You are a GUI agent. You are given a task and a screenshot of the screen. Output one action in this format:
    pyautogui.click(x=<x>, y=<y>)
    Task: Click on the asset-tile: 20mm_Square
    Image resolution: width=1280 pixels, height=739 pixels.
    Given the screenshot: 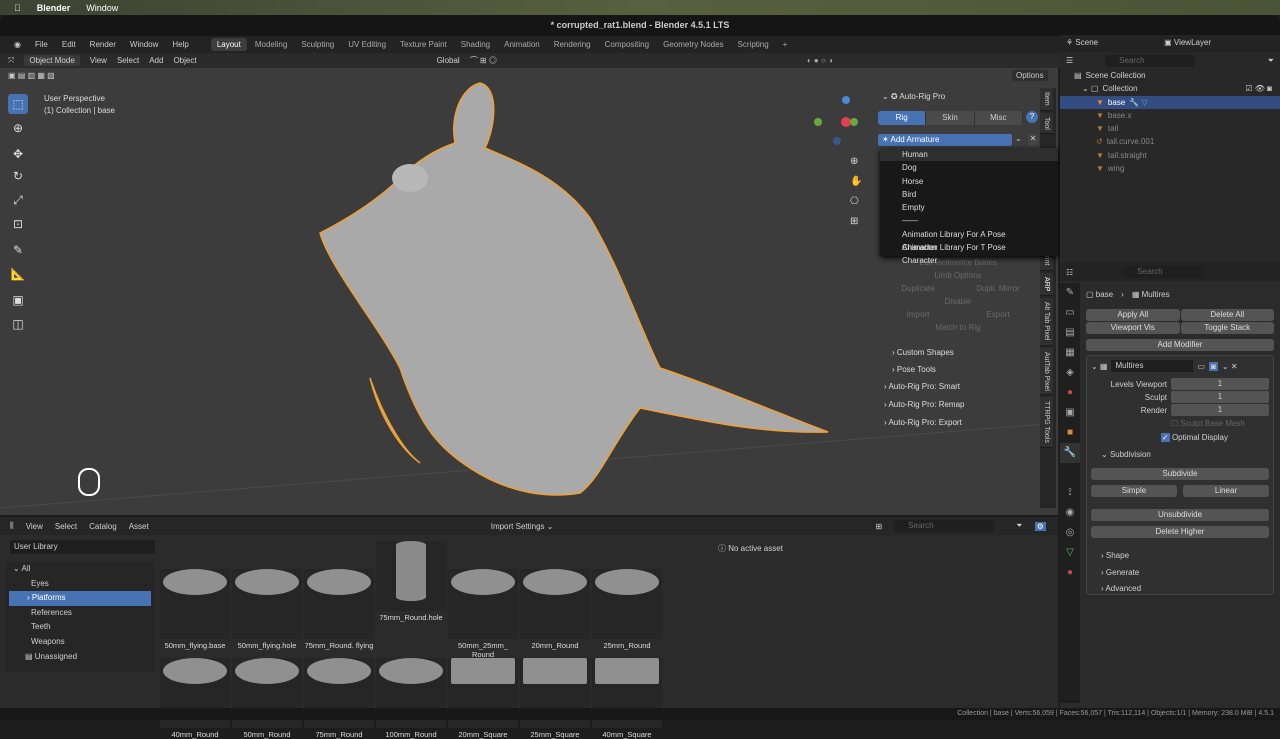 What is the action you would take?
    pyautogui.click(x=483, y=683)
    